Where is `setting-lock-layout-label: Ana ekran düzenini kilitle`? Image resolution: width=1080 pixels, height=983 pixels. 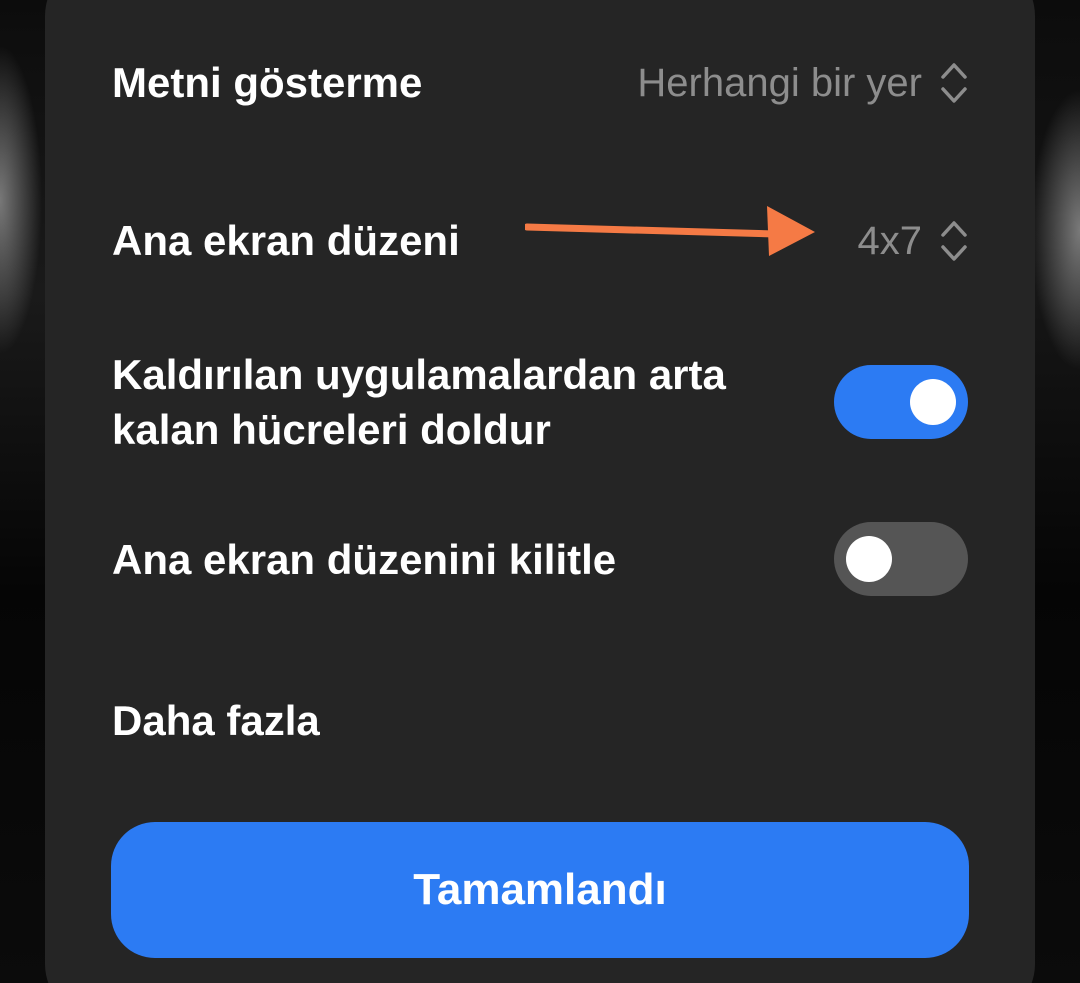
setting-lock-layout-label: Ana ekran düzenini kilitle is located at coordinates (364, 559).